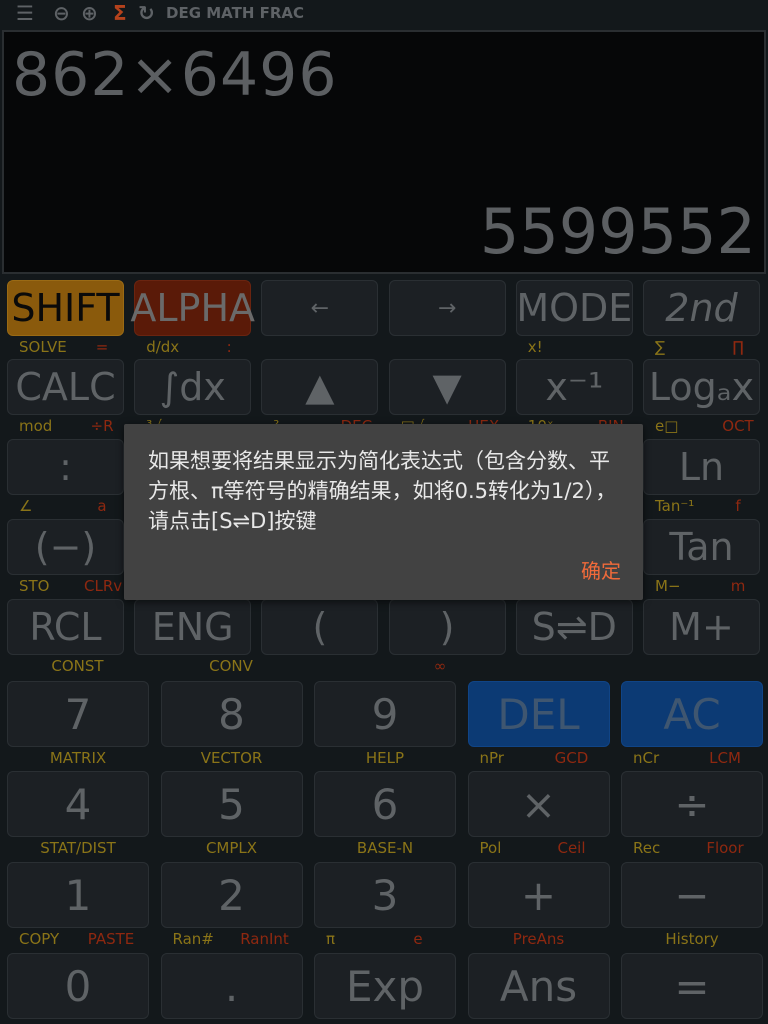 This screenshot has height=1024, width=768. I want to click on alpha-label: RanInt, so click(264, 939).